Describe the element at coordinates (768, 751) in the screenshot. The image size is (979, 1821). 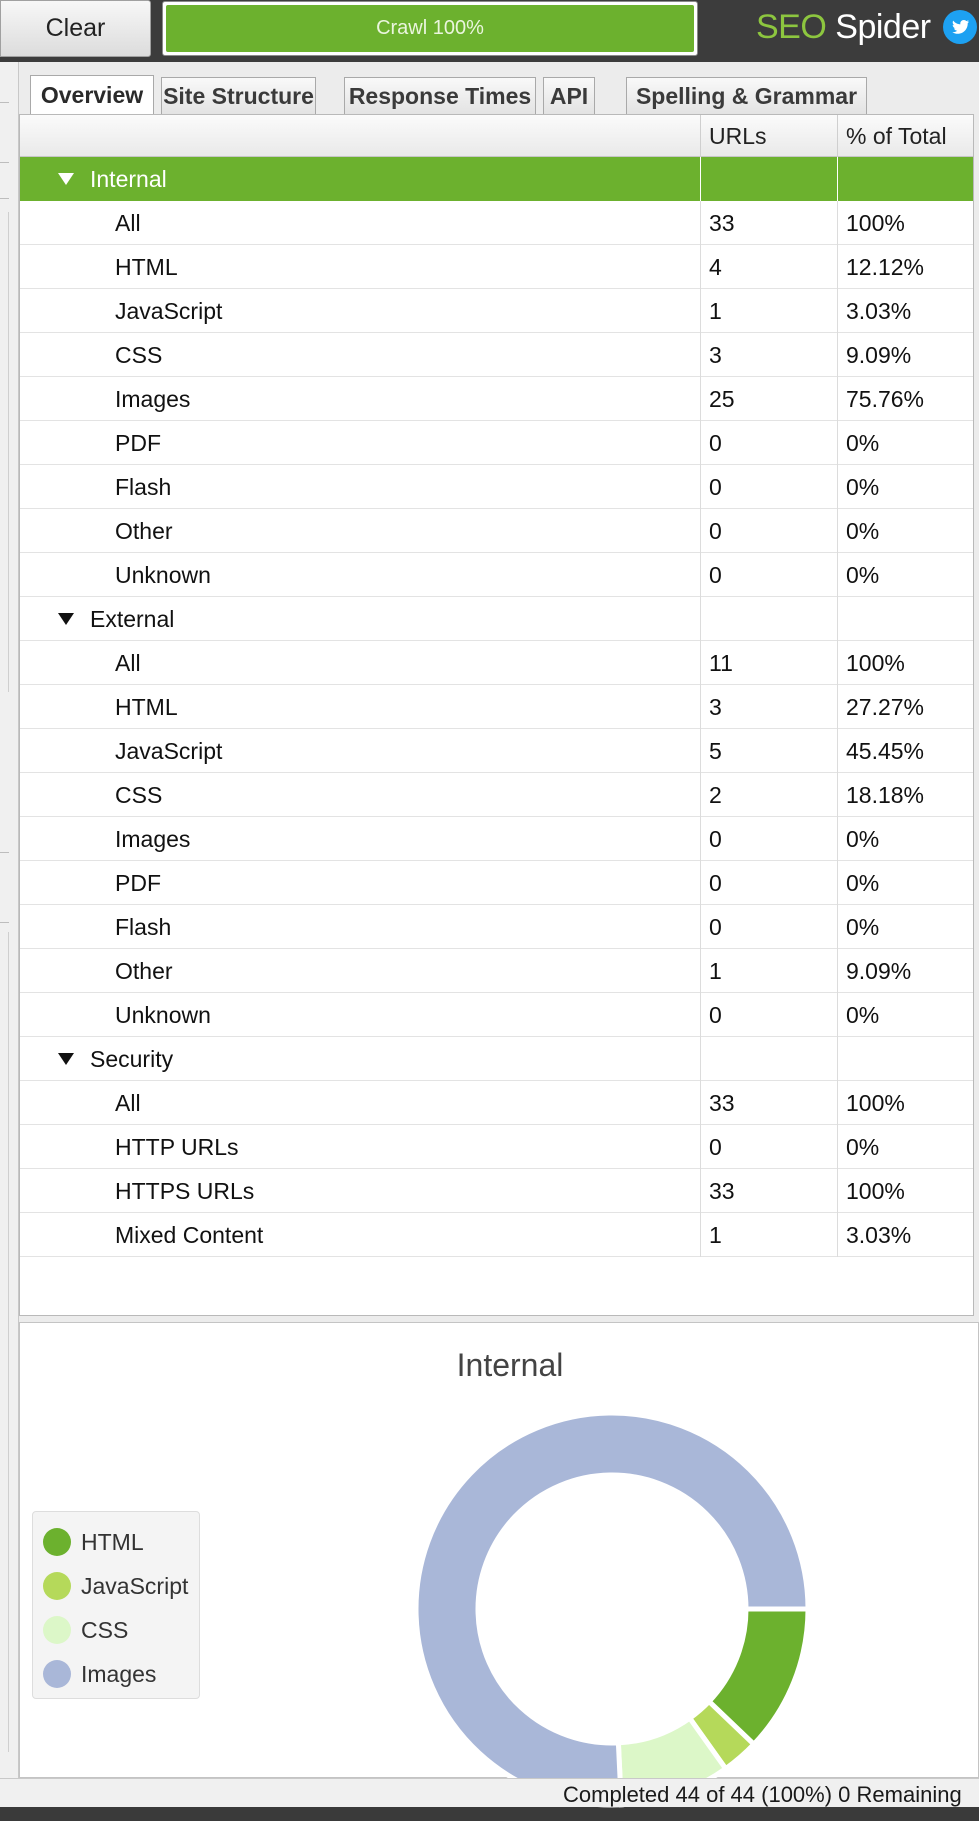
I see `row-urls: 5` at that location.